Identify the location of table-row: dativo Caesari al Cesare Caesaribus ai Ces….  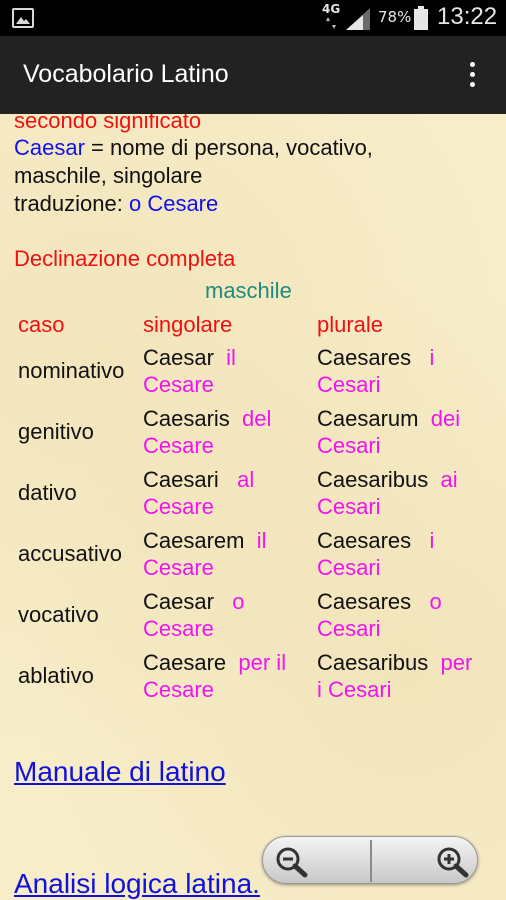
(248, 492).